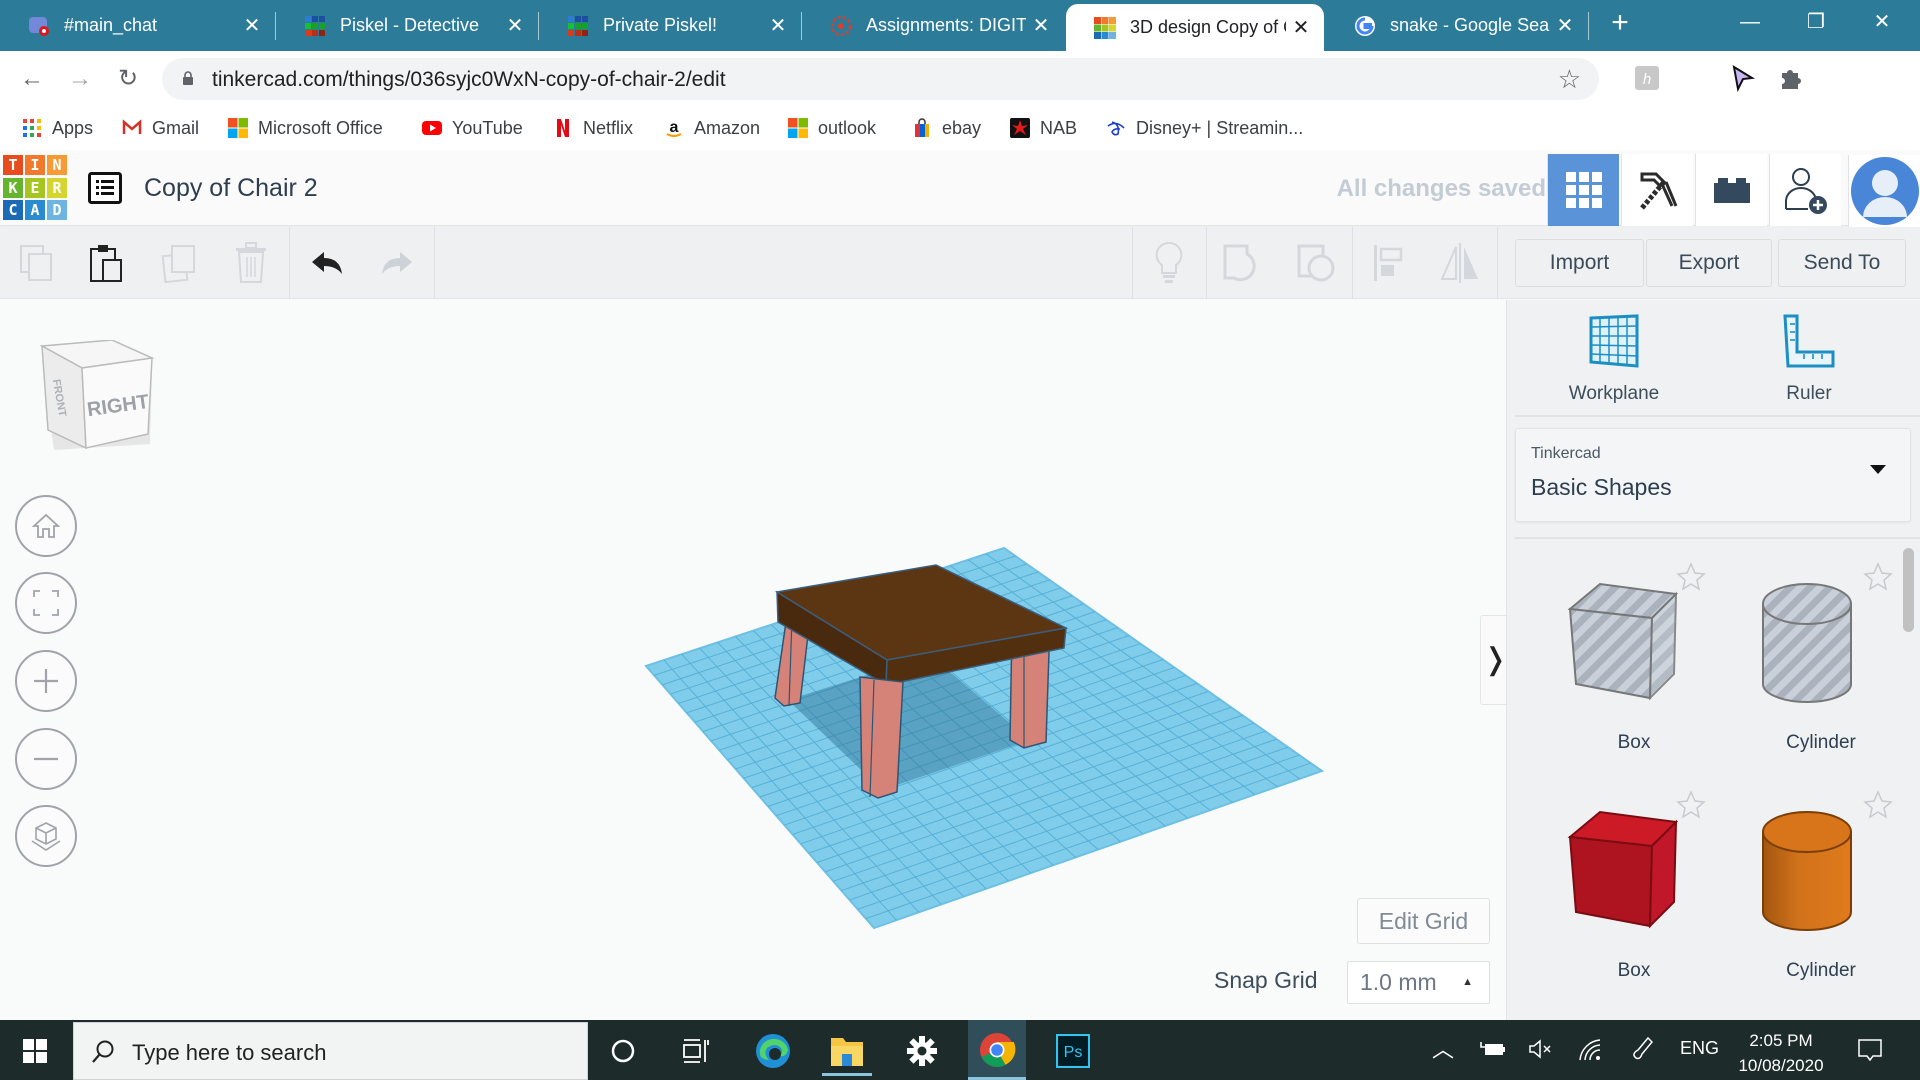 This screenshot has width=1920, height=1080. What do you see at coordinates (1647, 78) in the screenshot?
I see `honey-extension-icon: h` at bounding box center [1647, 78].